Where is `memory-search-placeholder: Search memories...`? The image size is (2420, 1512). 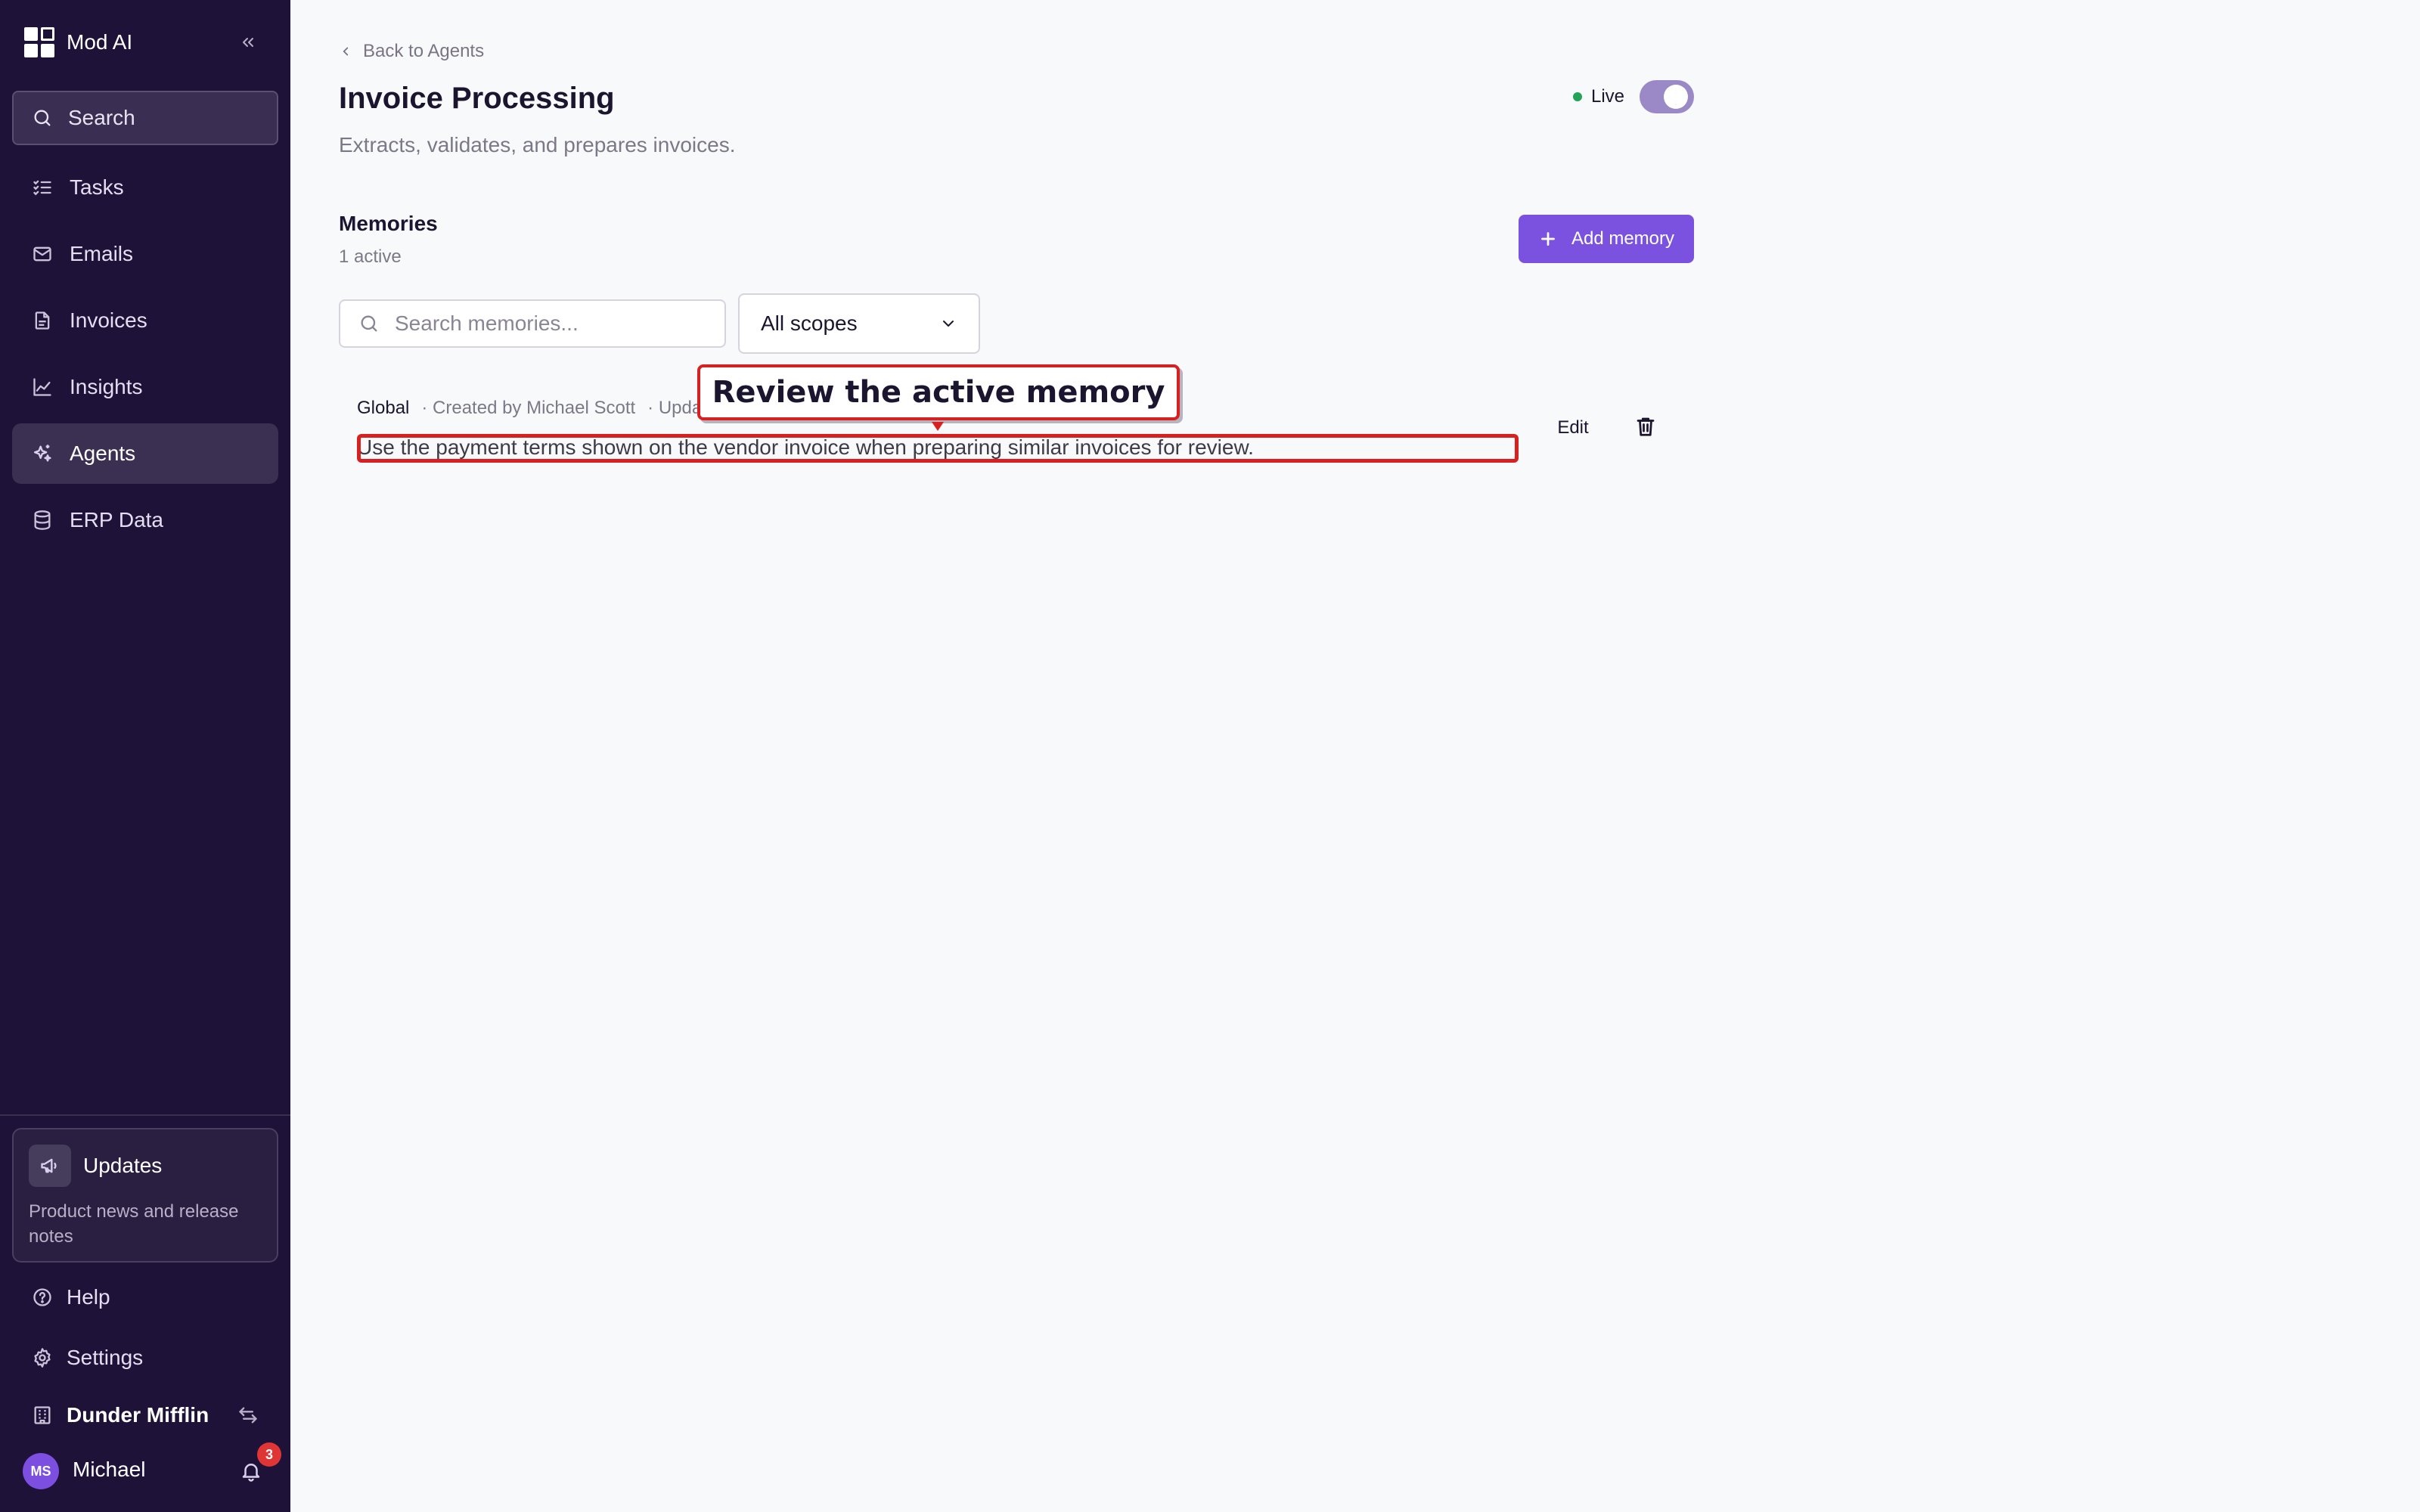
memory-search-placeholder: Search memories... is located at coordinates (487, 323).